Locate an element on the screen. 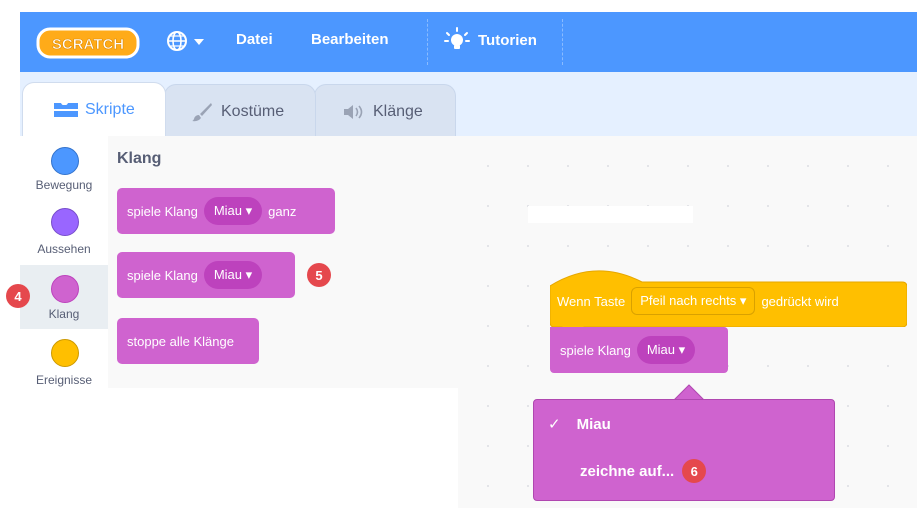 The width and height of the screenshot is (917, 508). menu-file: Datei is located at coordinates (254, 39).